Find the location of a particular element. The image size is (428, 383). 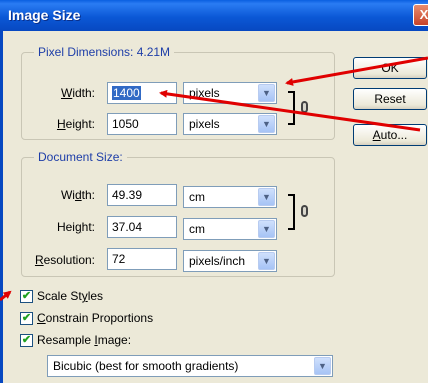

resample-image-checkbox: ✔ is located at coordinates (26, 340).